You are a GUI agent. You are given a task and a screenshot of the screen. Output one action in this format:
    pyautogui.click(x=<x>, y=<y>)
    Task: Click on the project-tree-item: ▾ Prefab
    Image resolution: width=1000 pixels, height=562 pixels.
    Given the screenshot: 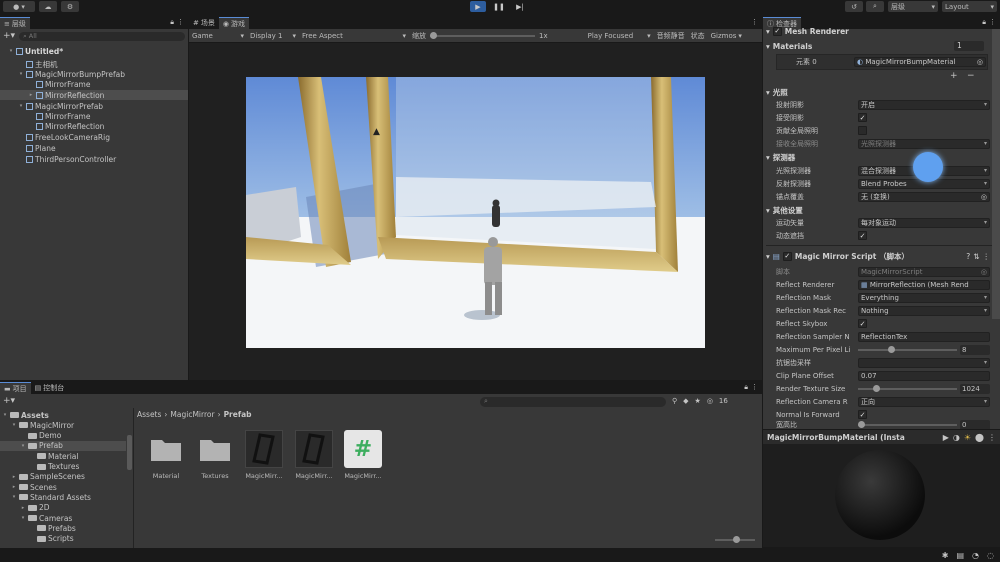 What is the action you would take?
    pyautogui.click(x=63, y=445)
    